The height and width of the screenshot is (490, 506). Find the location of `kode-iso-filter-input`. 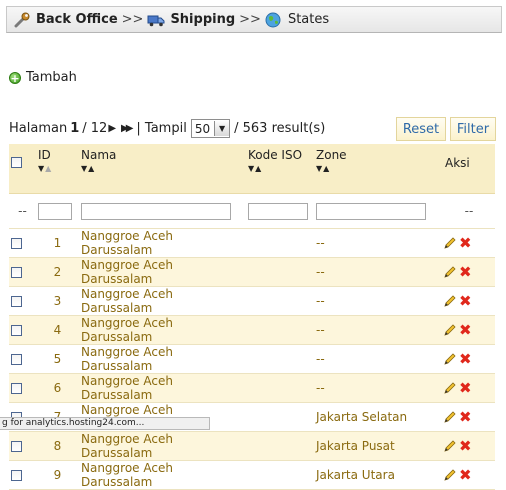

kode-iso-filter-input is located at coordinates (278, 211).